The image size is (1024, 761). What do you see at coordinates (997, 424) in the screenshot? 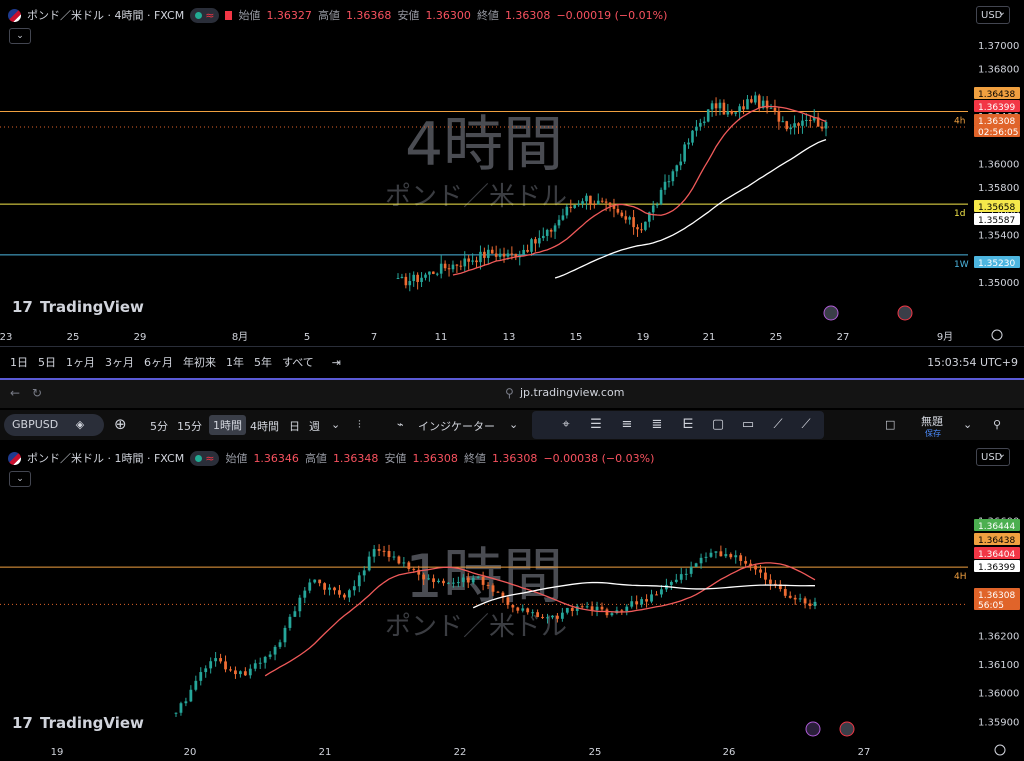
I see `quick-search-icon: ⚲` at bounding box center [997, 424].